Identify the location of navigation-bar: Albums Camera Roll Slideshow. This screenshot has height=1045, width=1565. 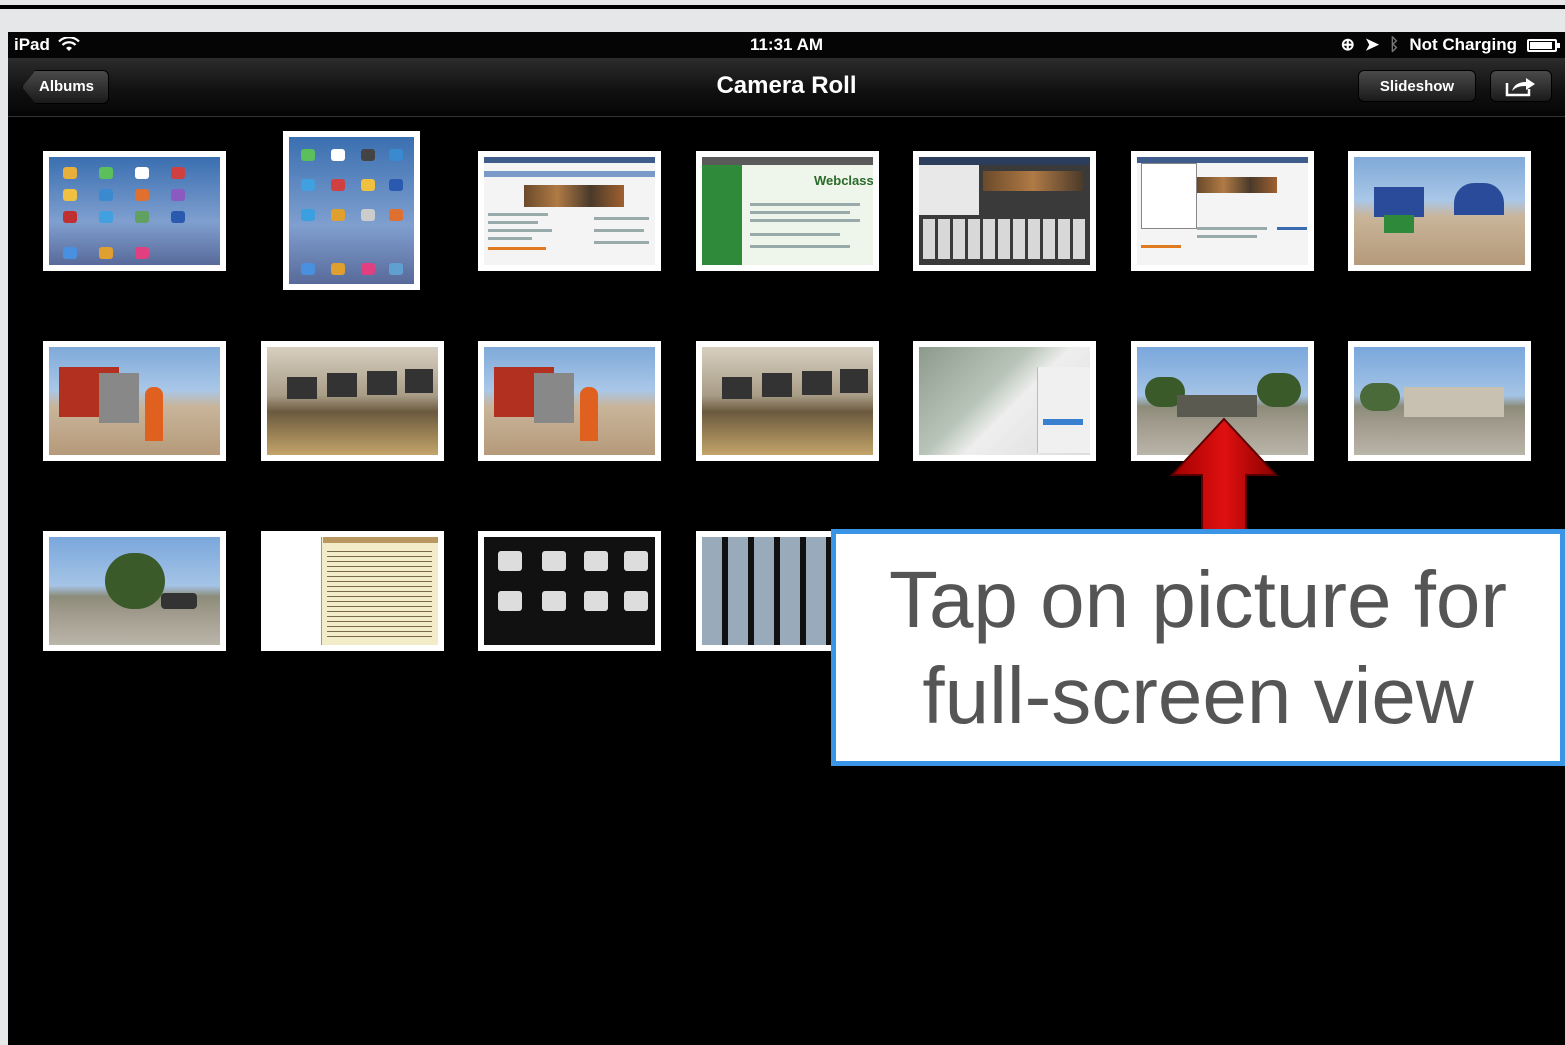
(786, 87).